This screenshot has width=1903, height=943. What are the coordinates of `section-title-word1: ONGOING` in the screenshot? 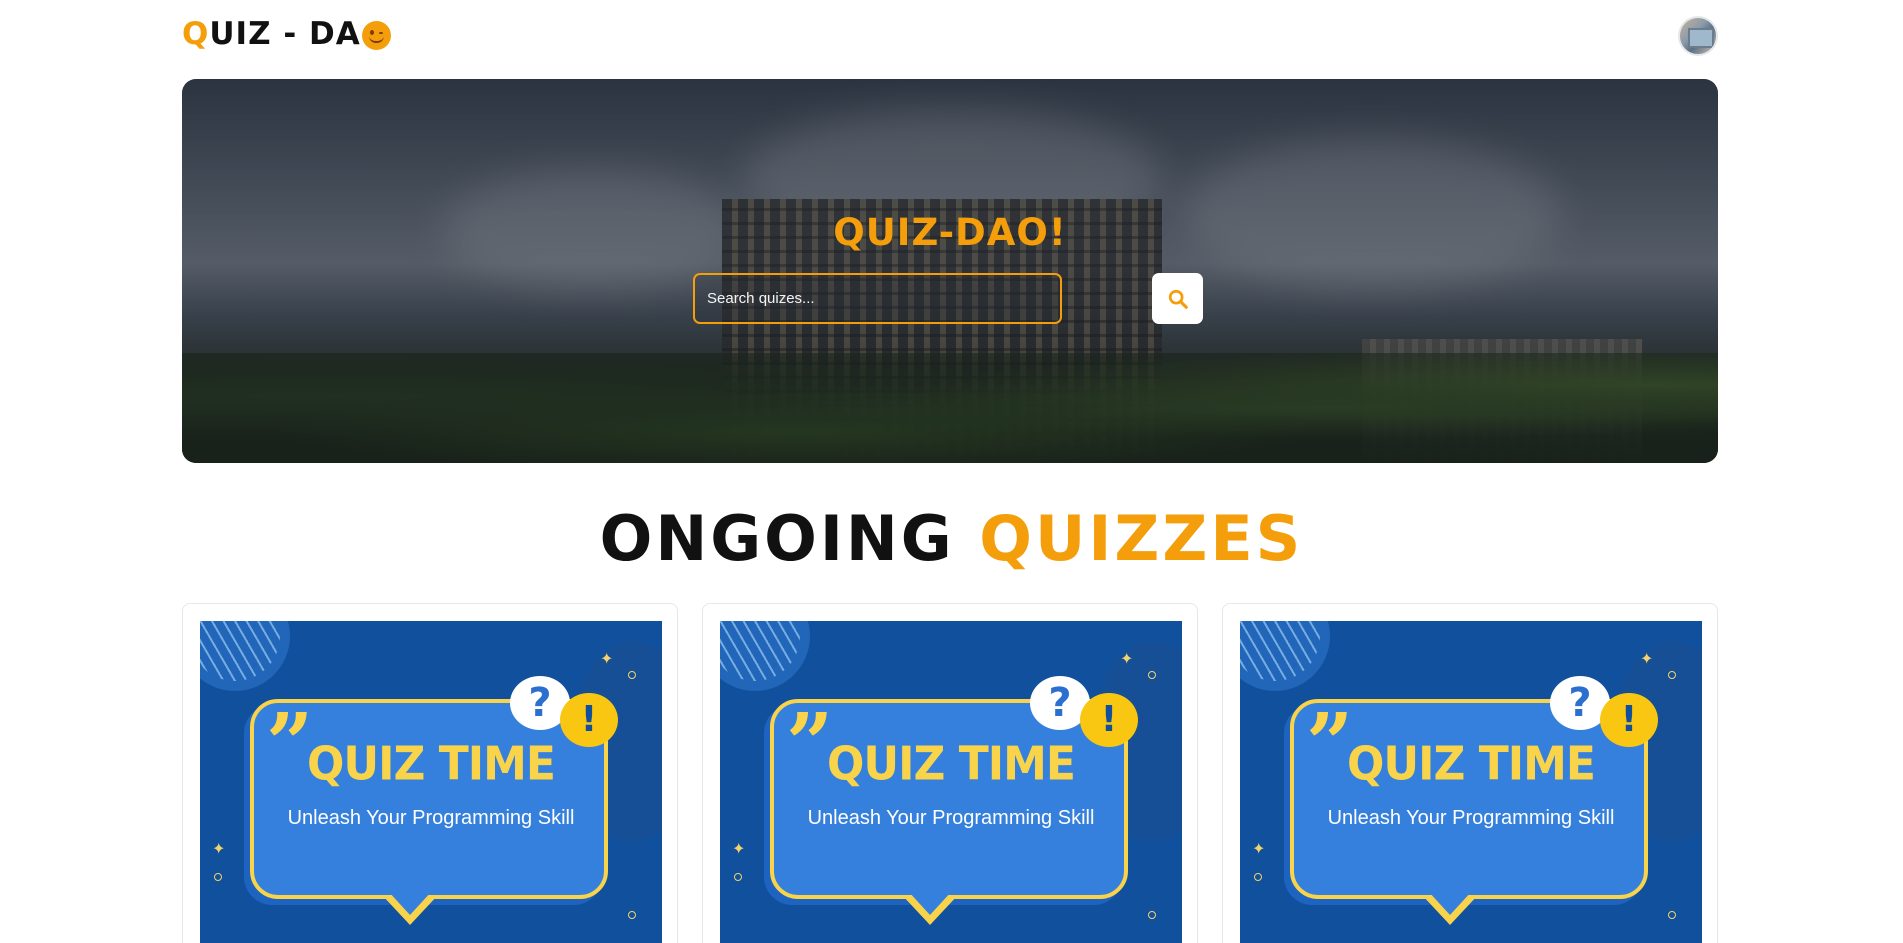 It's located at (777, 538).